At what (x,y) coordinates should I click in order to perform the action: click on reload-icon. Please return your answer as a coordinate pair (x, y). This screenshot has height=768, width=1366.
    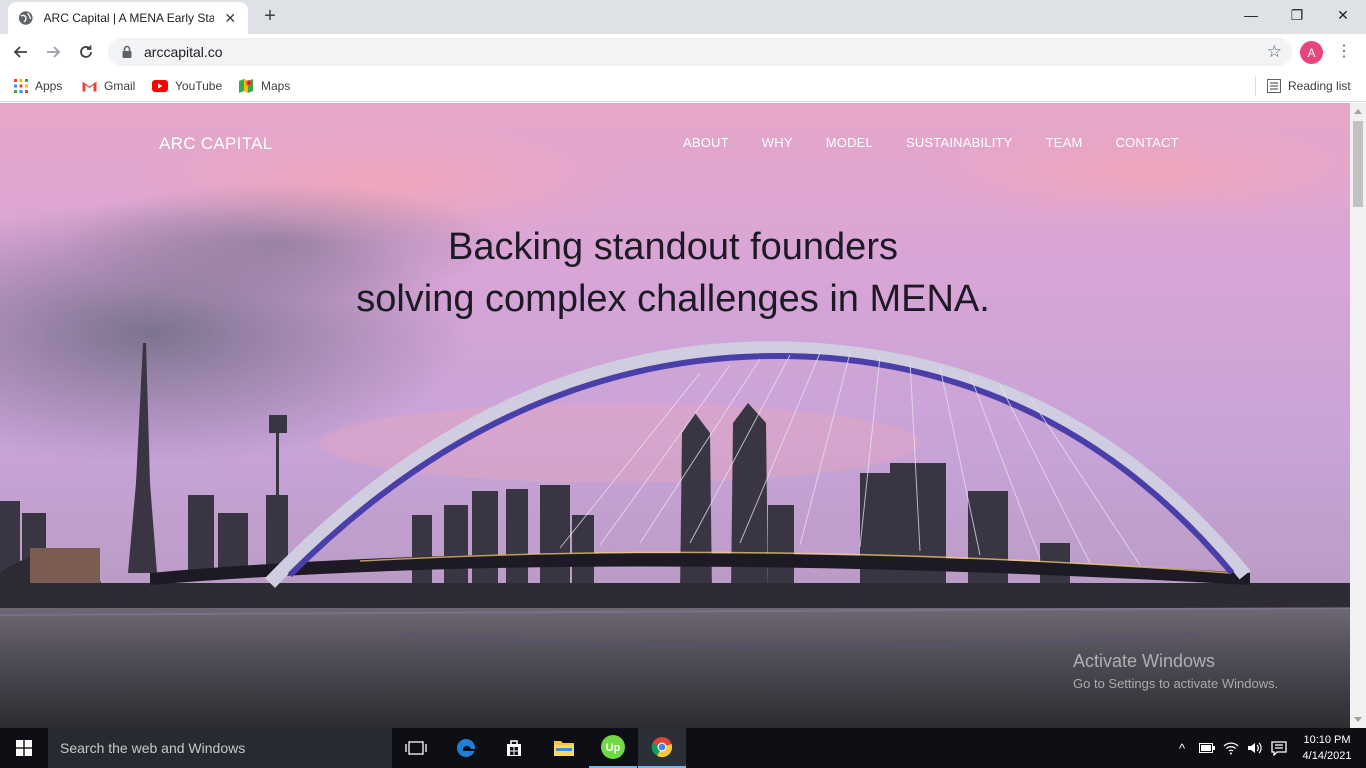
    Looking at the image, I should click on (86, 51).